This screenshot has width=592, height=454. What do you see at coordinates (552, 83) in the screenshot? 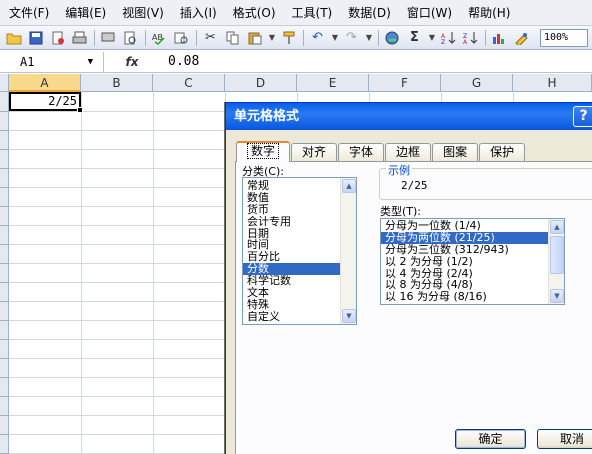
I see `column-header-h: H` at bounding box center [552, 83].